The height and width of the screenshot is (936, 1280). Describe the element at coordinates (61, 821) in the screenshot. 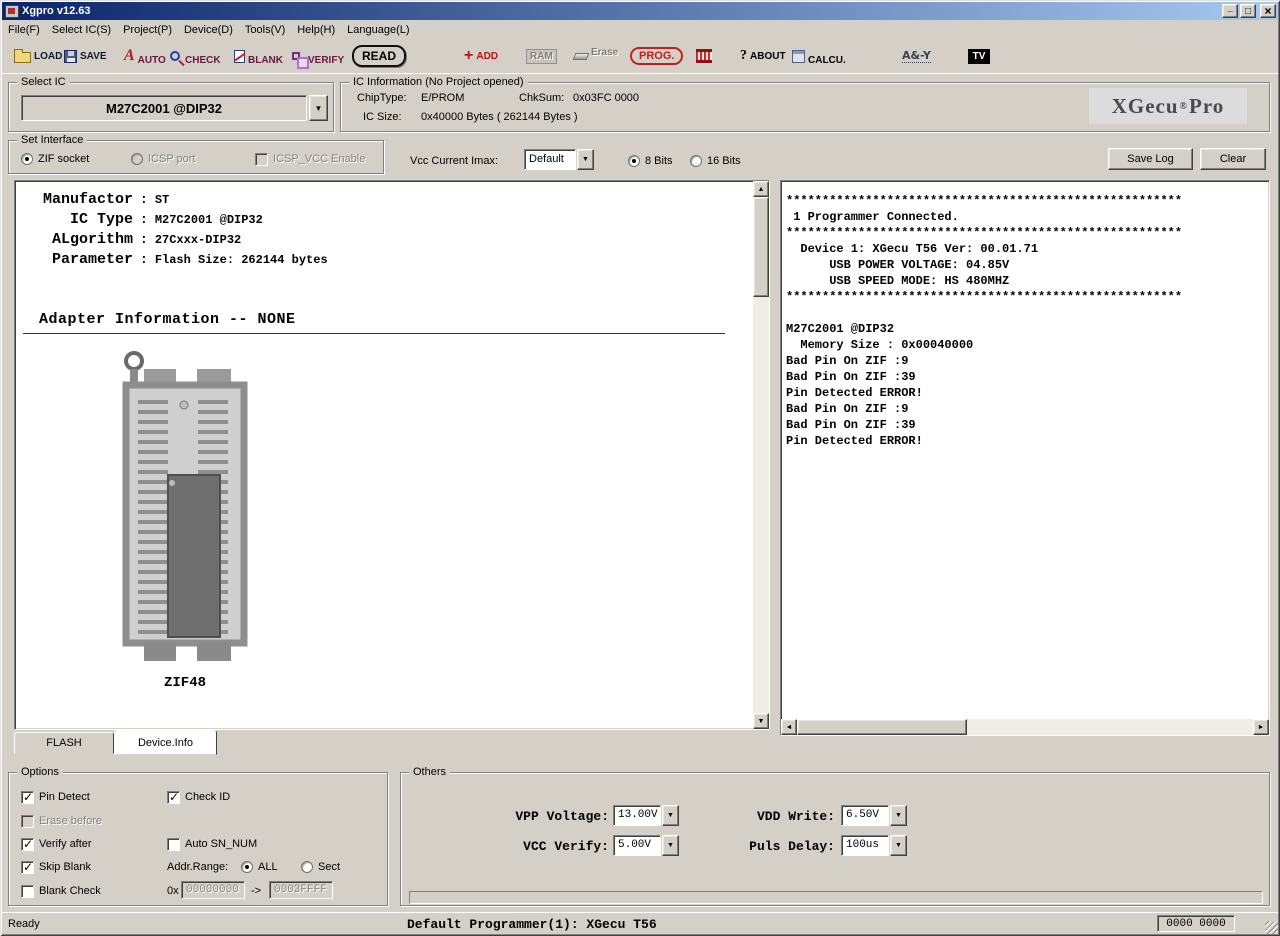

I see `erase-before-checkbox: Erase before` at that location.